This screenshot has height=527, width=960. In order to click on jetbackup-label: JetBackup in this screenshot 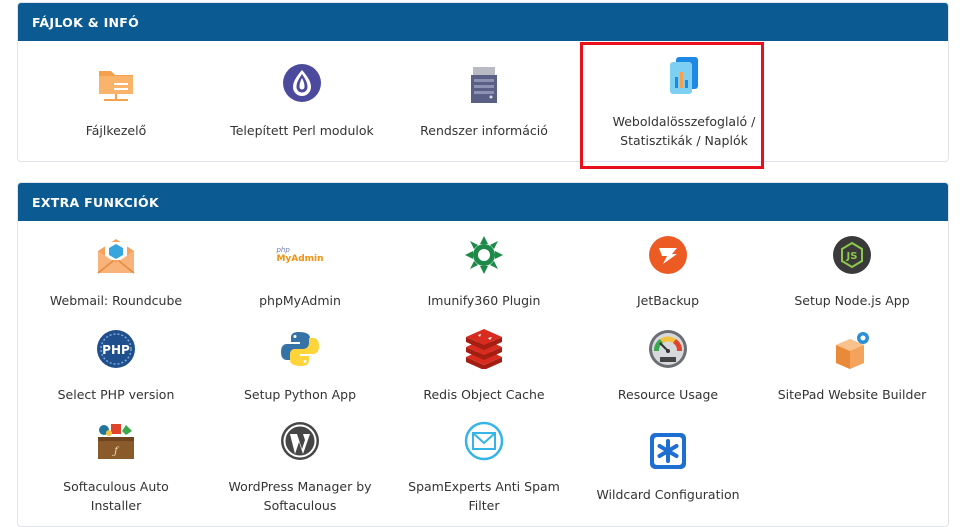, I will do `click(668, 300)`.